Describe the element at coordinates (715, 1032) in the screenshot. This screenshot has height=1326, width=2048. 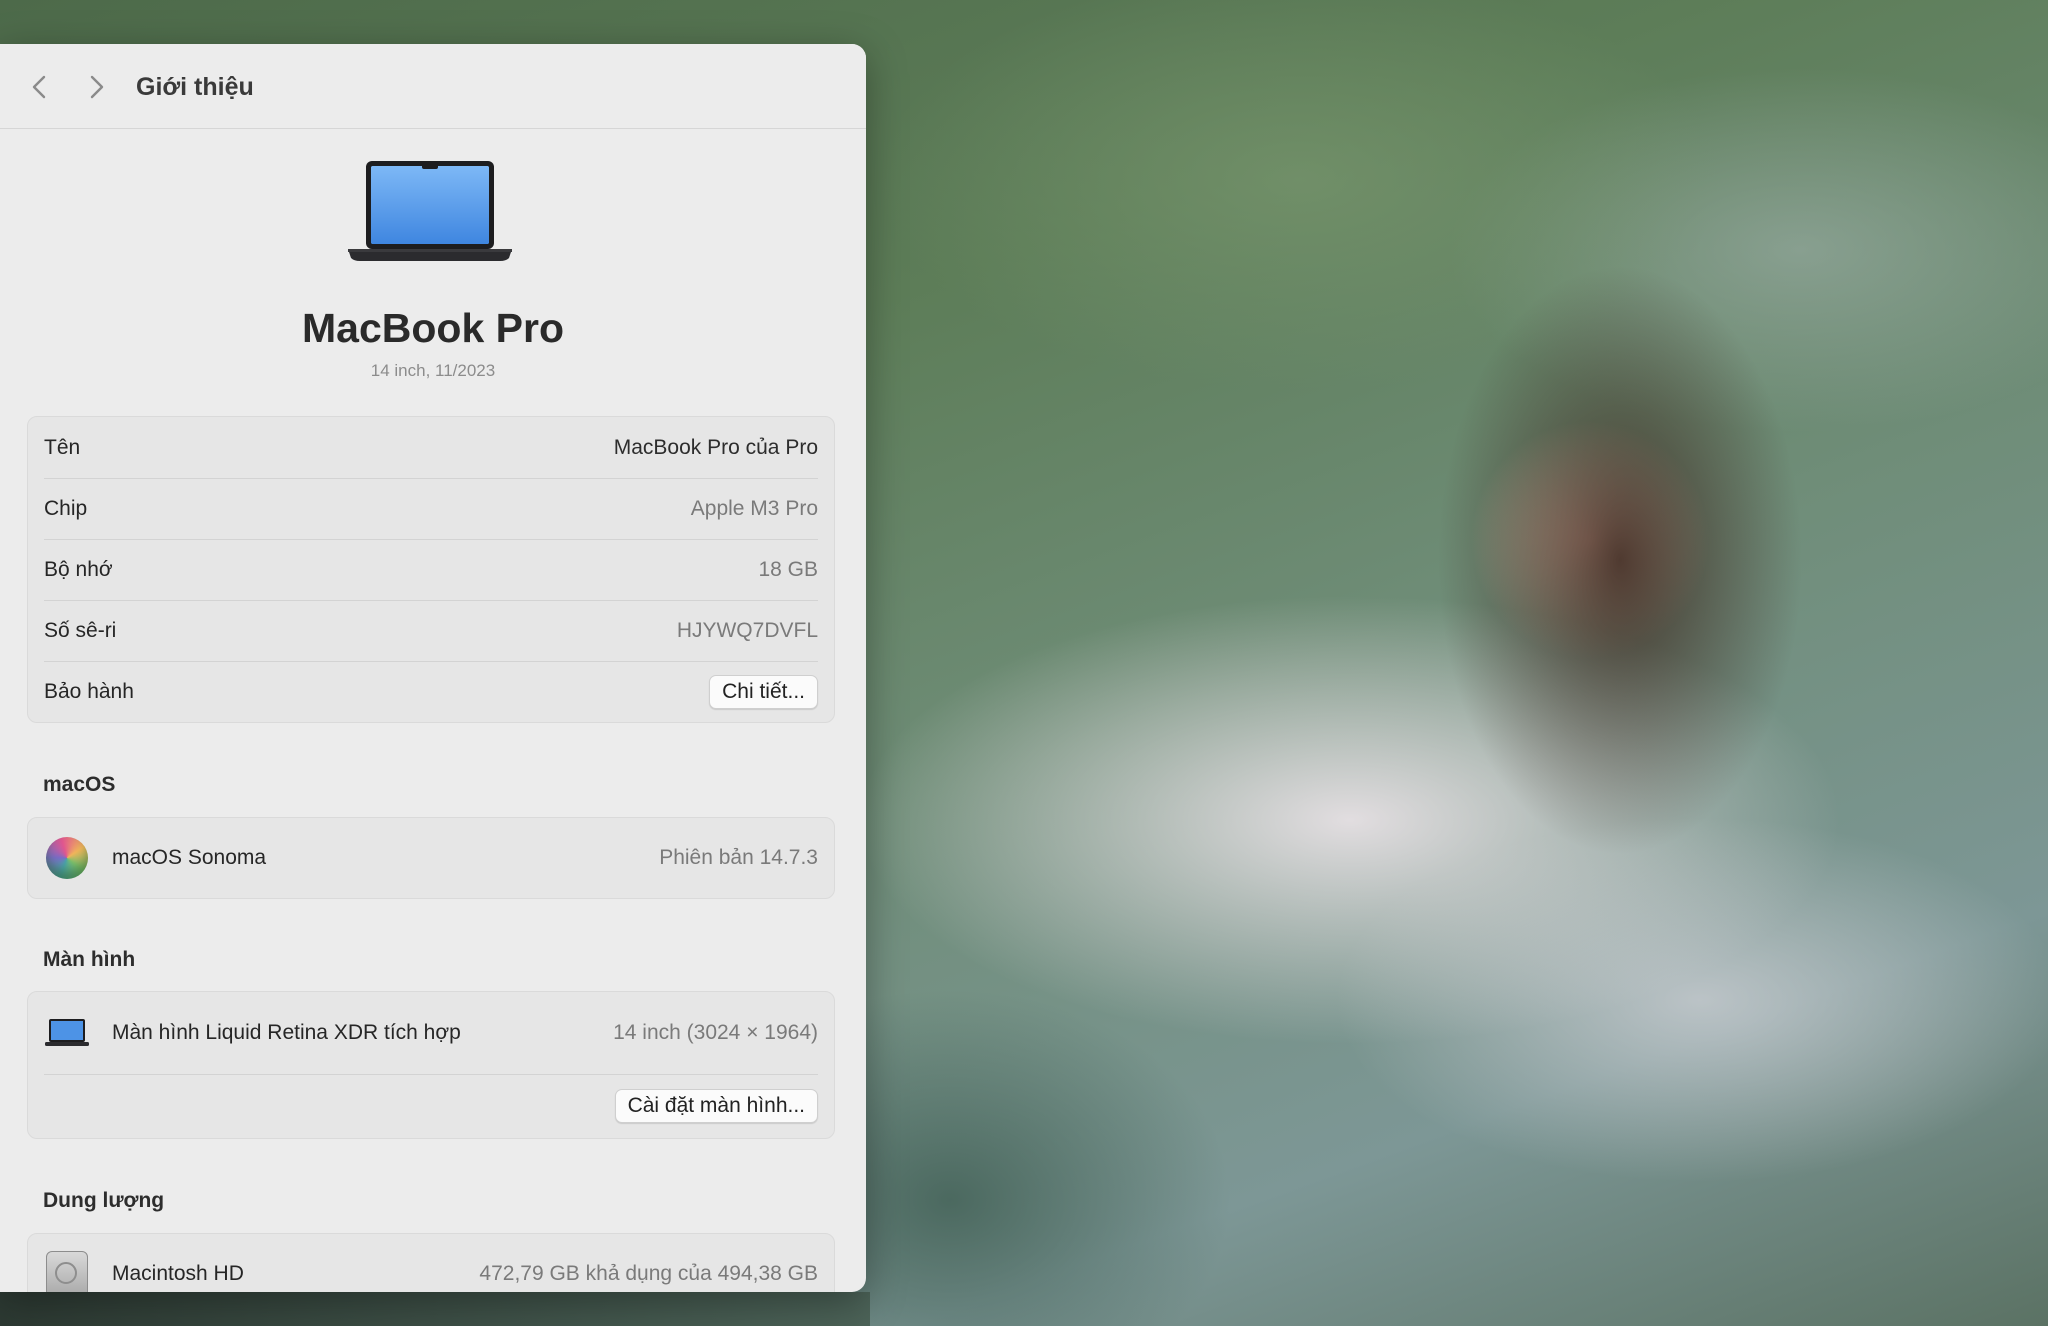
I see `display-spec: 14 inch (3024 × 1964)` at that location.